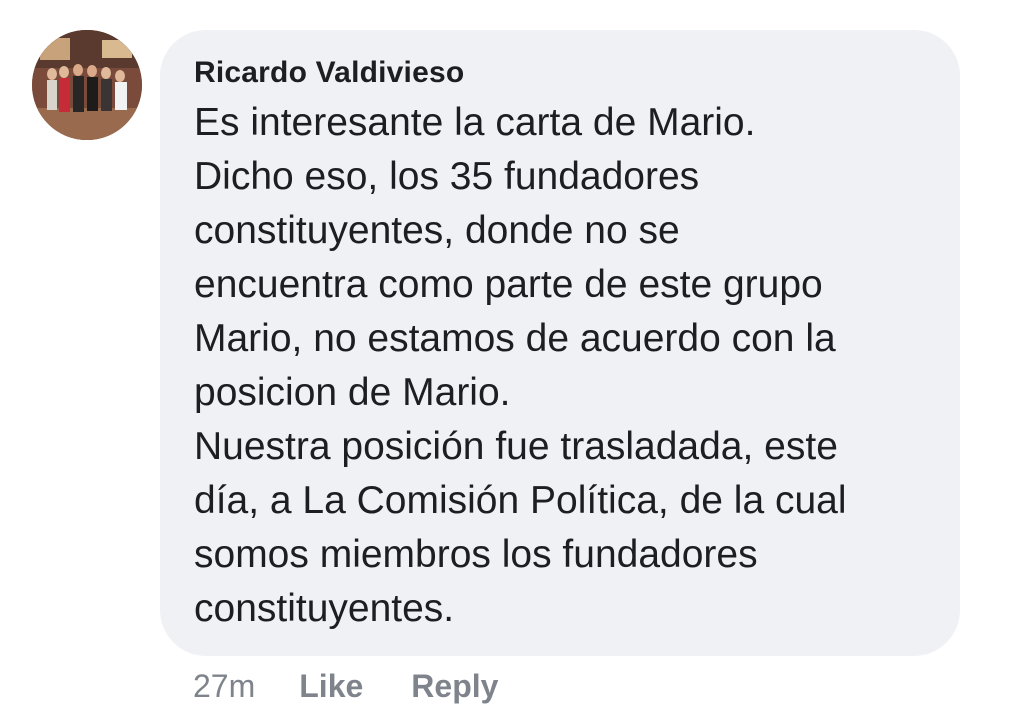 The image size is (1024, 728). I want to click on comment-text-line: posicion de Mario., so click(352, 392).